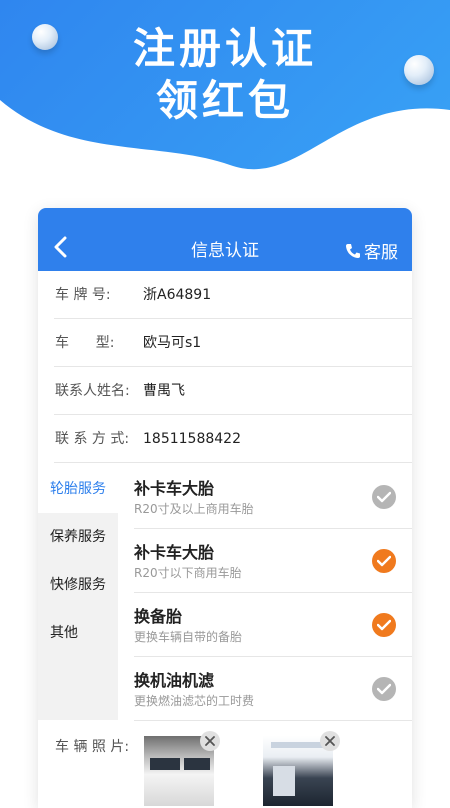 Image resolution: width=450 pixels, height=808 pixels. What do you see at coordinates (225, 343) in the screenshot?
I see `vehicle-model-row: 车 型: 欧马可s1` at bounding box center [225, 343].